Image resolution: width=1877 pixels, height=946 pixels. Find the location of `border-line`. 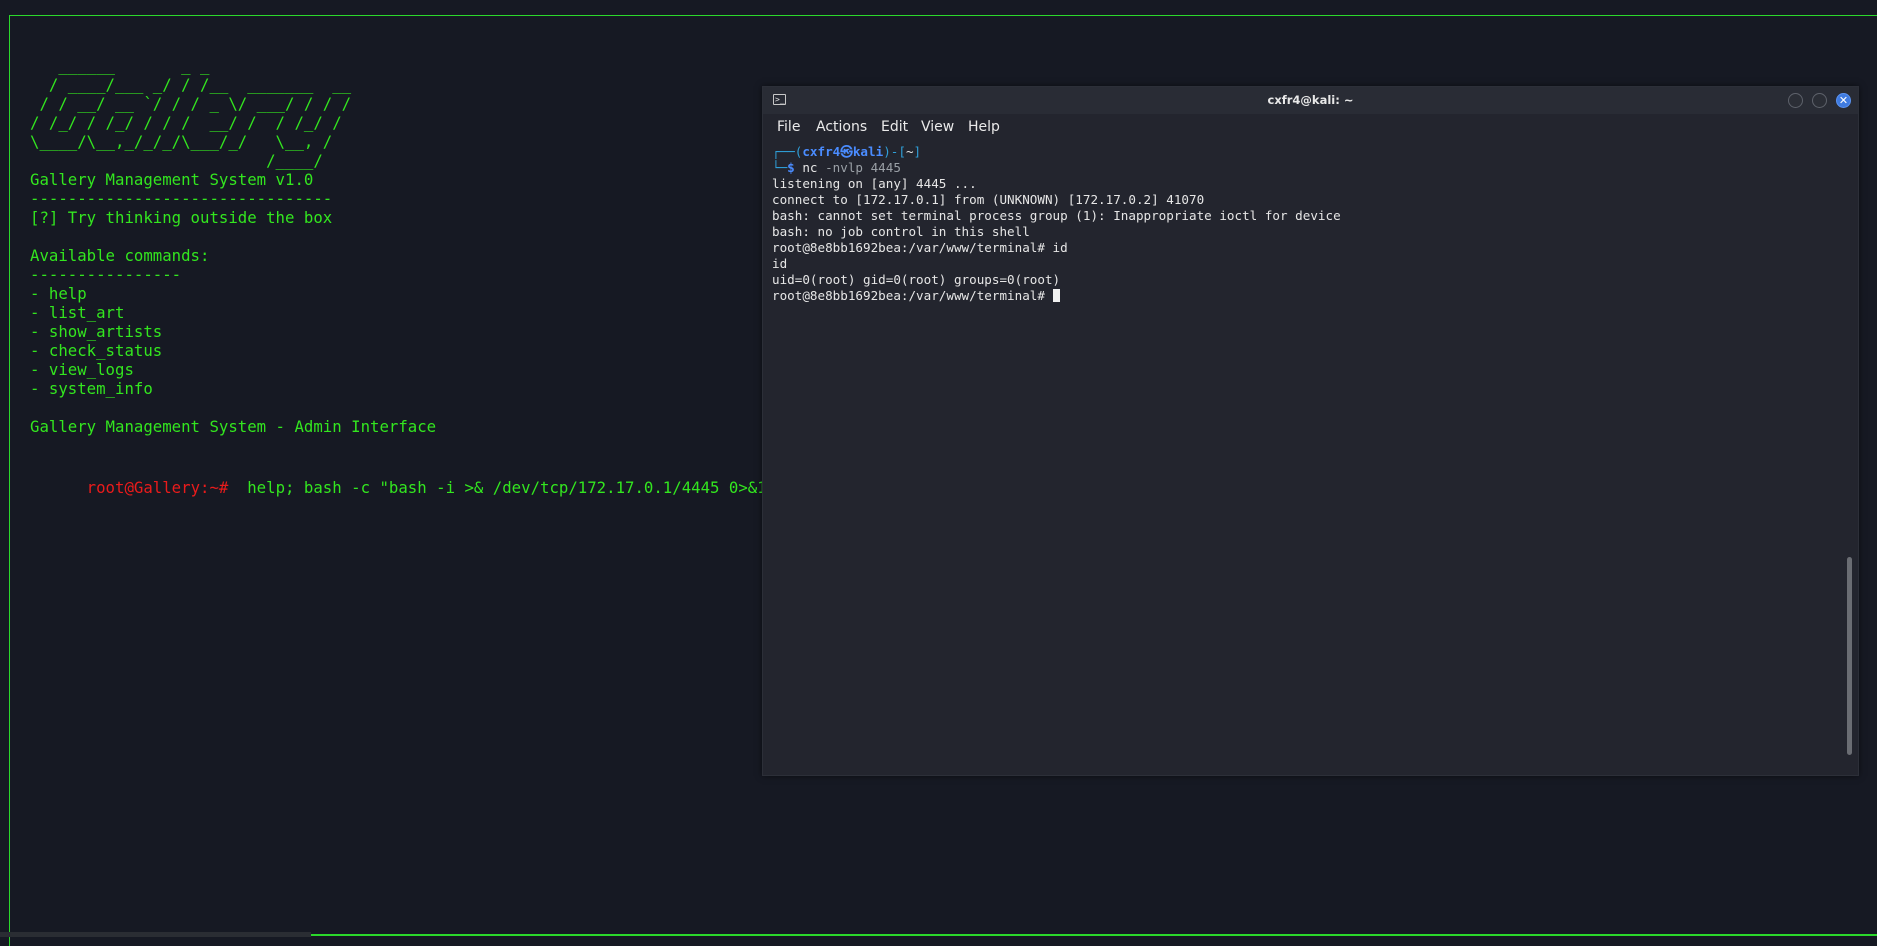

border-line is located at coordinates (1094, 935).